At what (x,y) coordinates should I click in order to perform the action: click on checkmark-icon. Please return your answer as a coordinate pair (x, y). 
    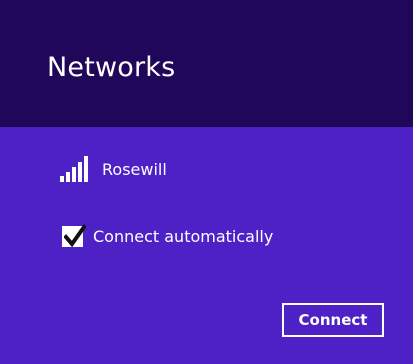
    Looking at the image, I should click on (75, 236).